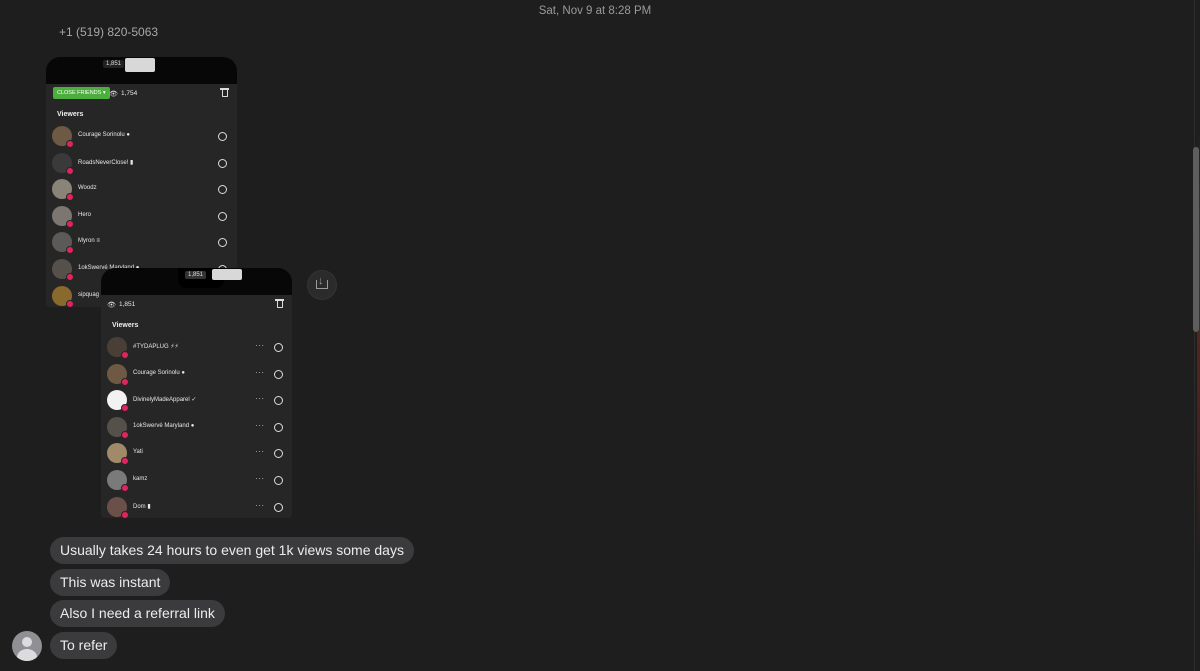 The image size is (1200, 671). Describe the element at coordinates (141, 243) in the screenshot. I see `viewer-row: Myron ≡` at that location.